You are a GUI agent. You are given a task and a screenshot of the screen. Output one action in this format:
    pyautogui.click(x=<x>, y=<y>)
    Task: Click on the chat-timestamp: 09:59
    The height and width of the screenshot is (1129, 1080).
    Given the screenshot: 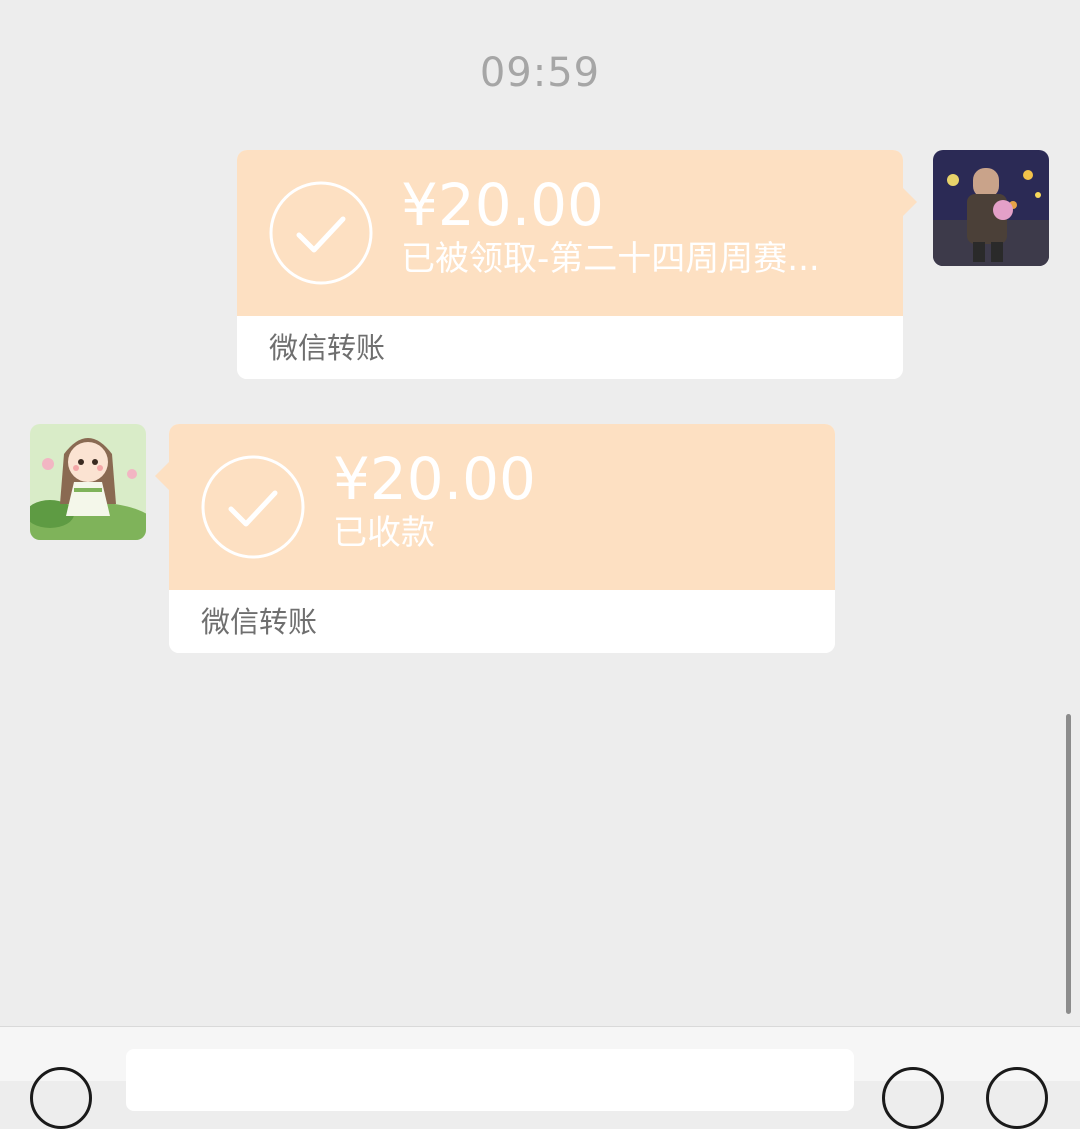 What is the action you would take?
    pyautogui.click(x=540, y=73)
    